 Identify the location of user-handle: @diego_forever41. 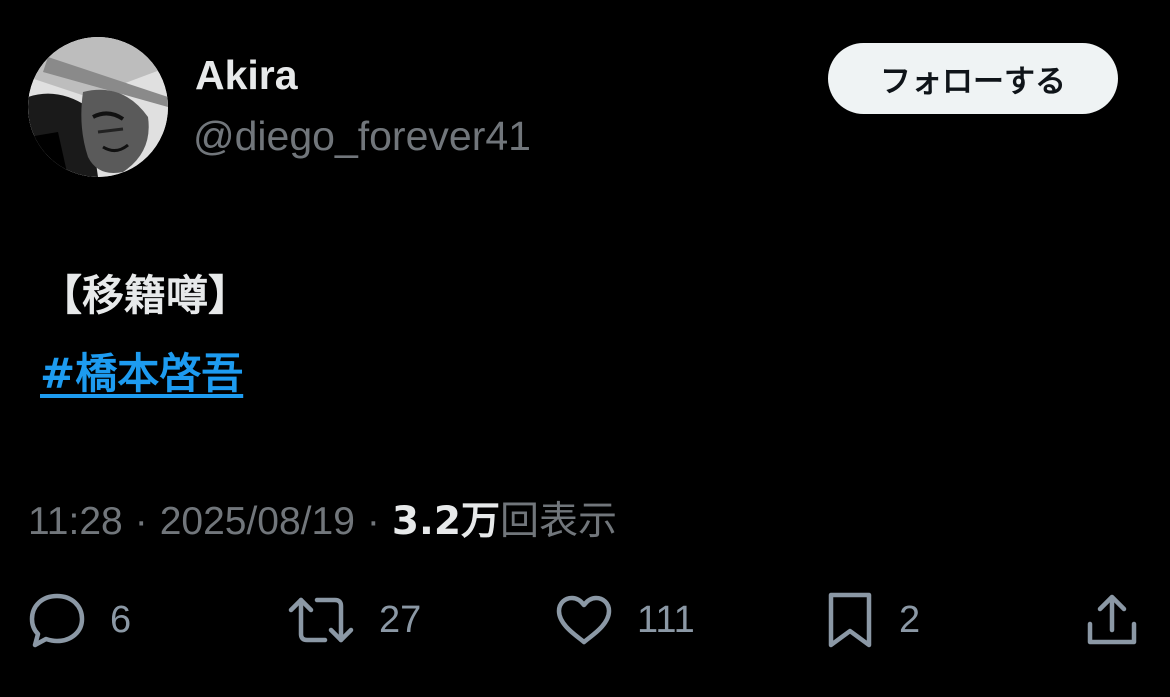
(362, 136).